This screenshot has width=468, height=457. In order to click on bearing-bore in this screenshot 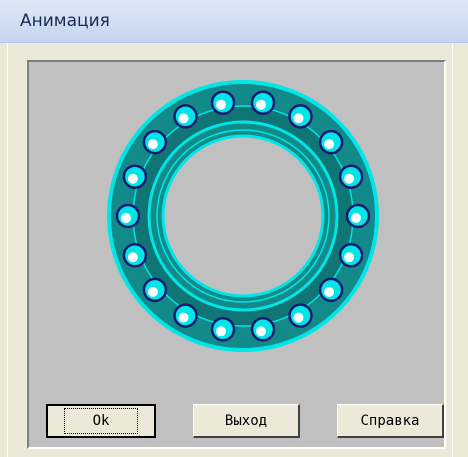, I will do `click(243, 216)`.